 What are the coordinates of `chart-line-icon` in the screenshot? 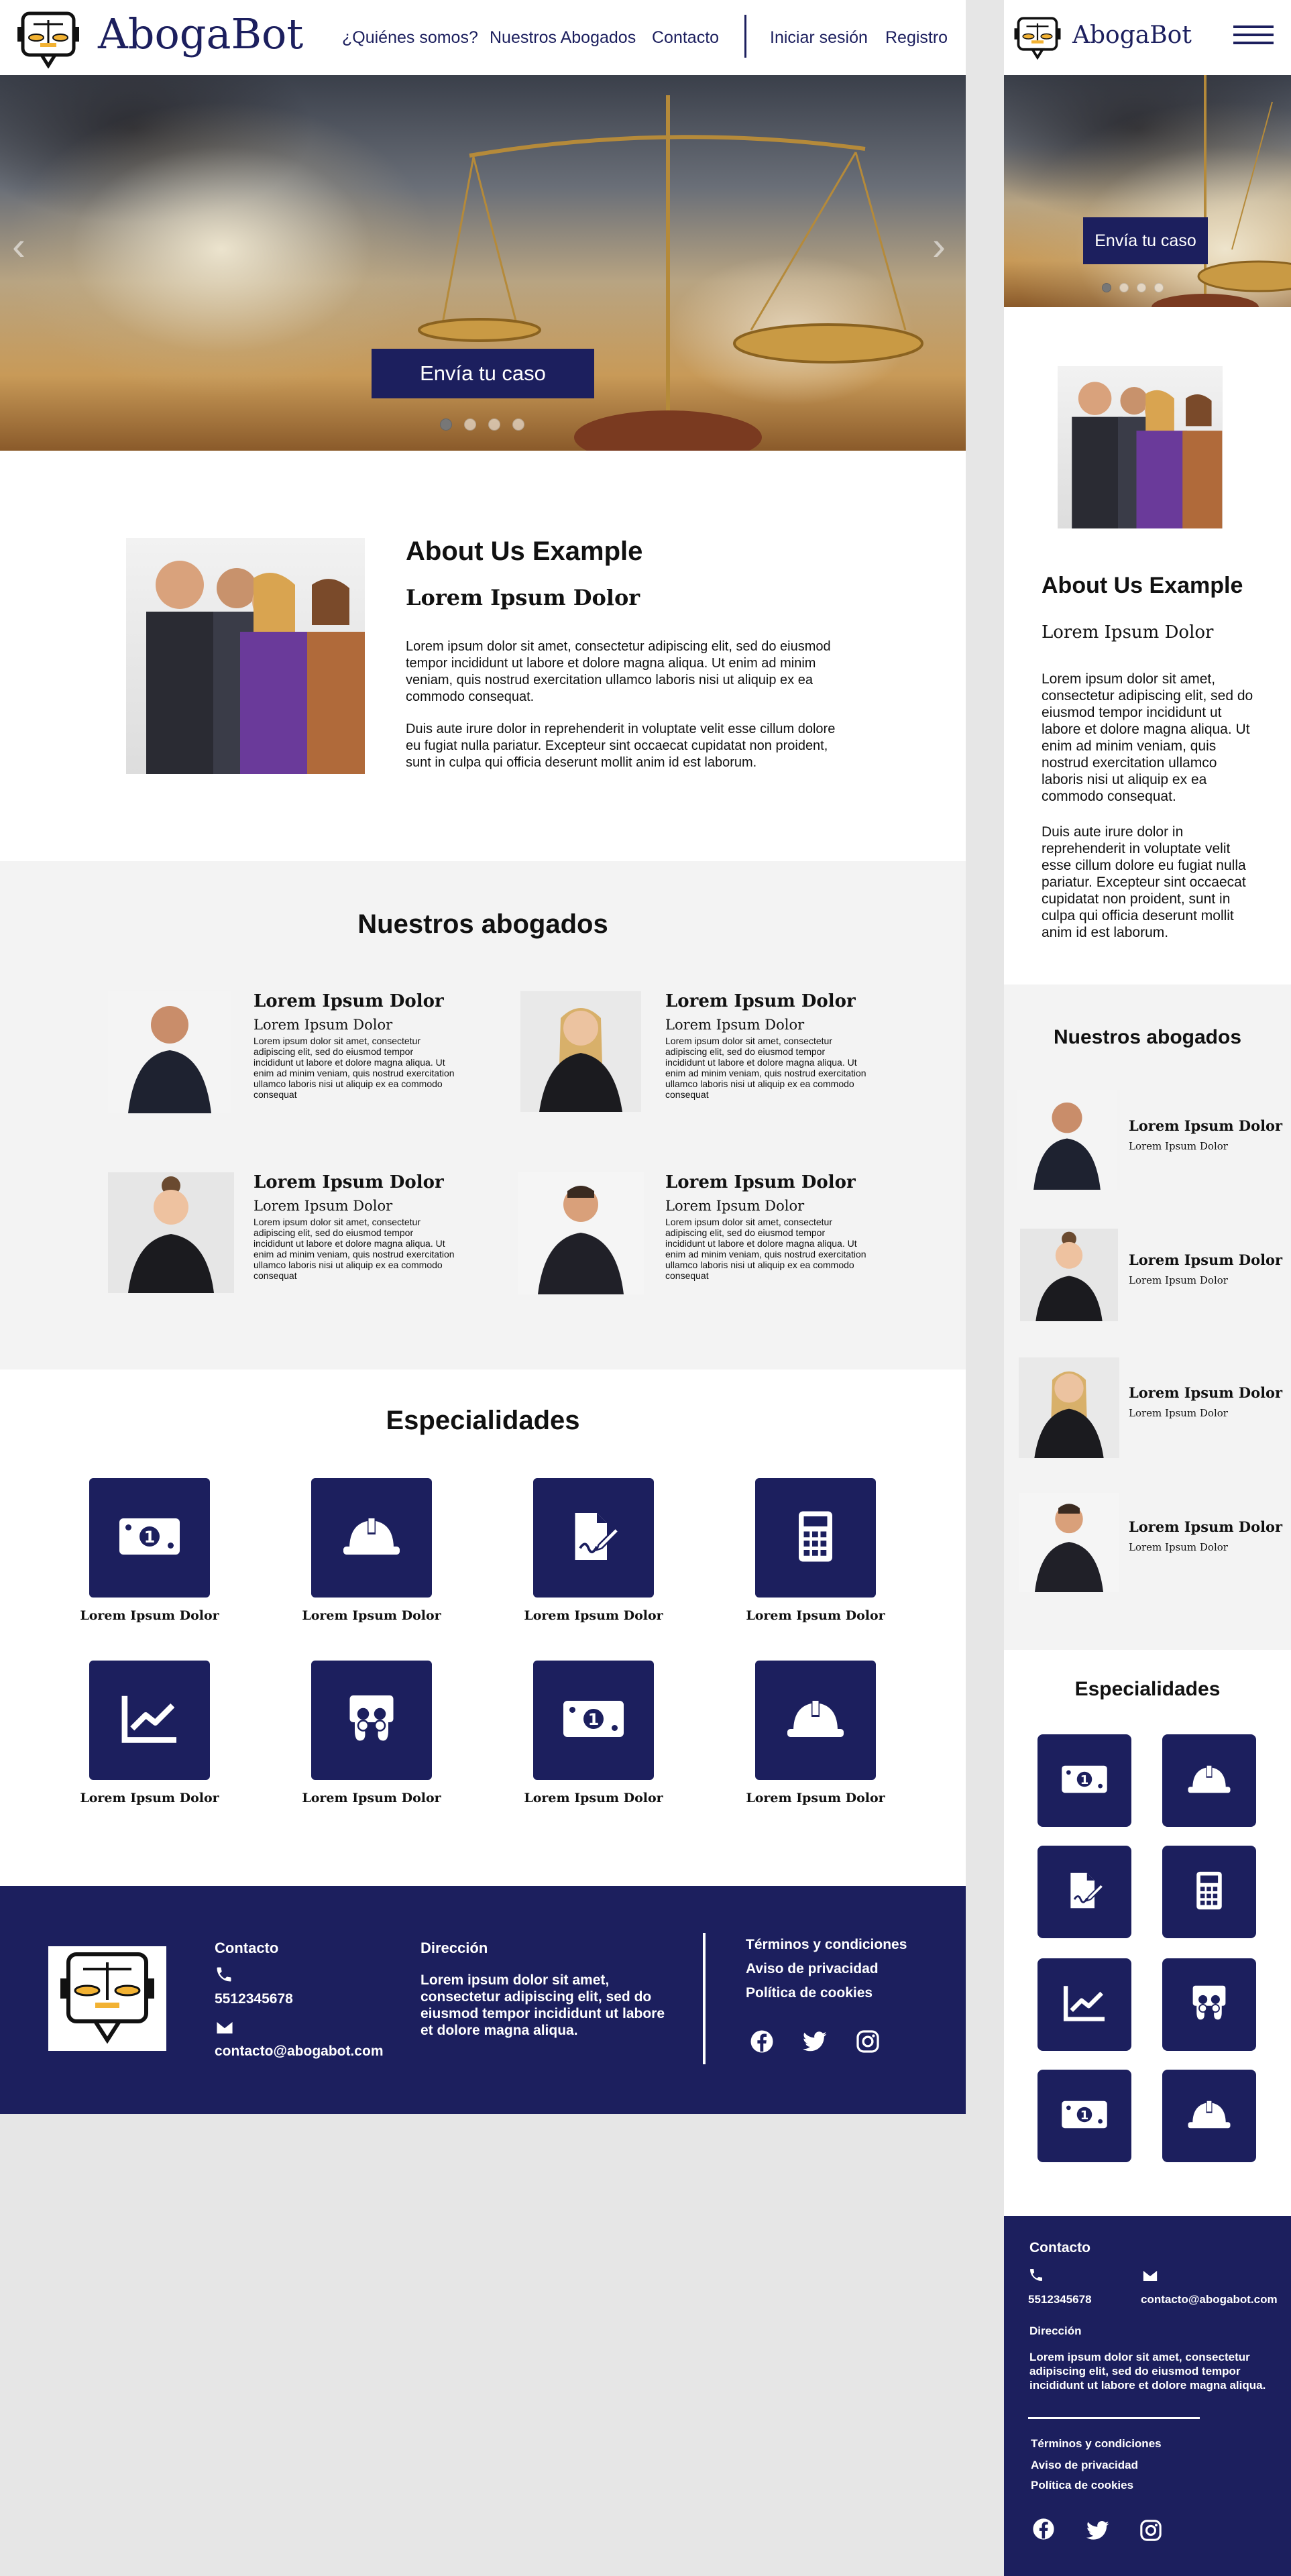 It's located at (149, 1720).